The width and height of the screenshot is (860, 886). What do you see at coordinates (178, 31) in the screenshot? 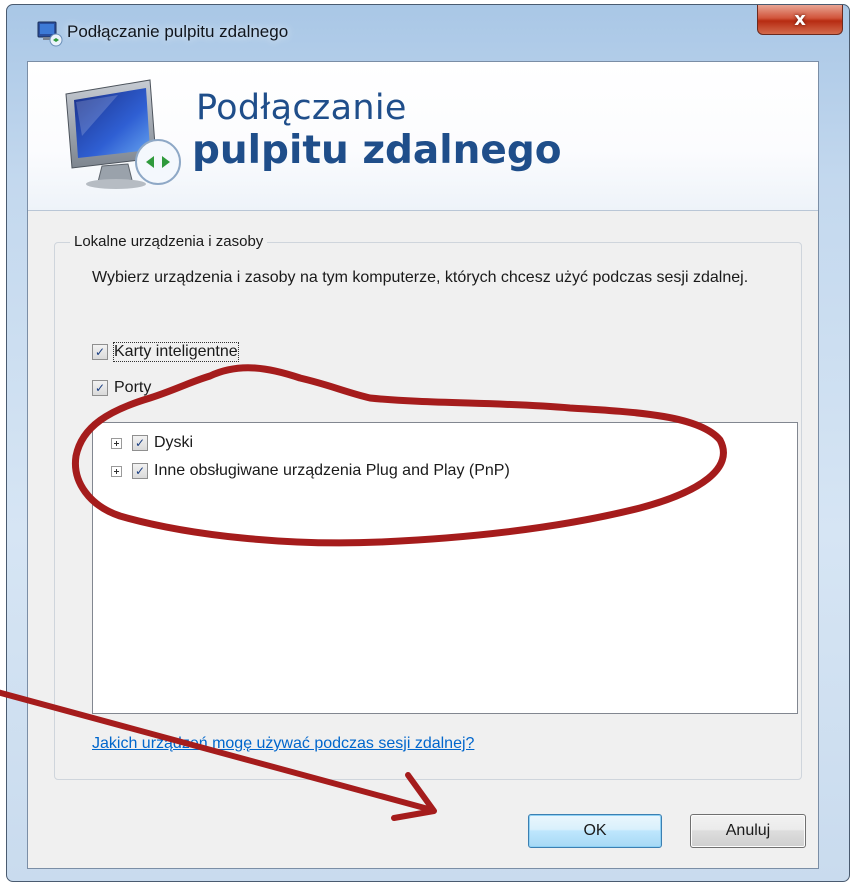
I see `window-title: Podłączanie pulpitu zdalnego` at bounding box center [178, 31].